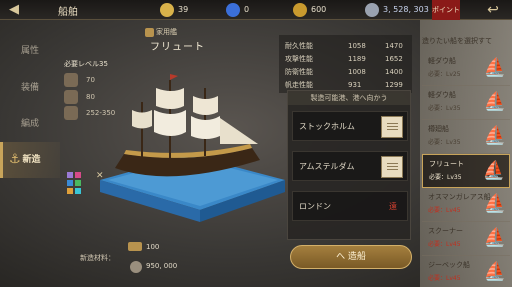 The width and height of the screenshot is (512, 287). I want to click on coin-icon, so click(300, 10).